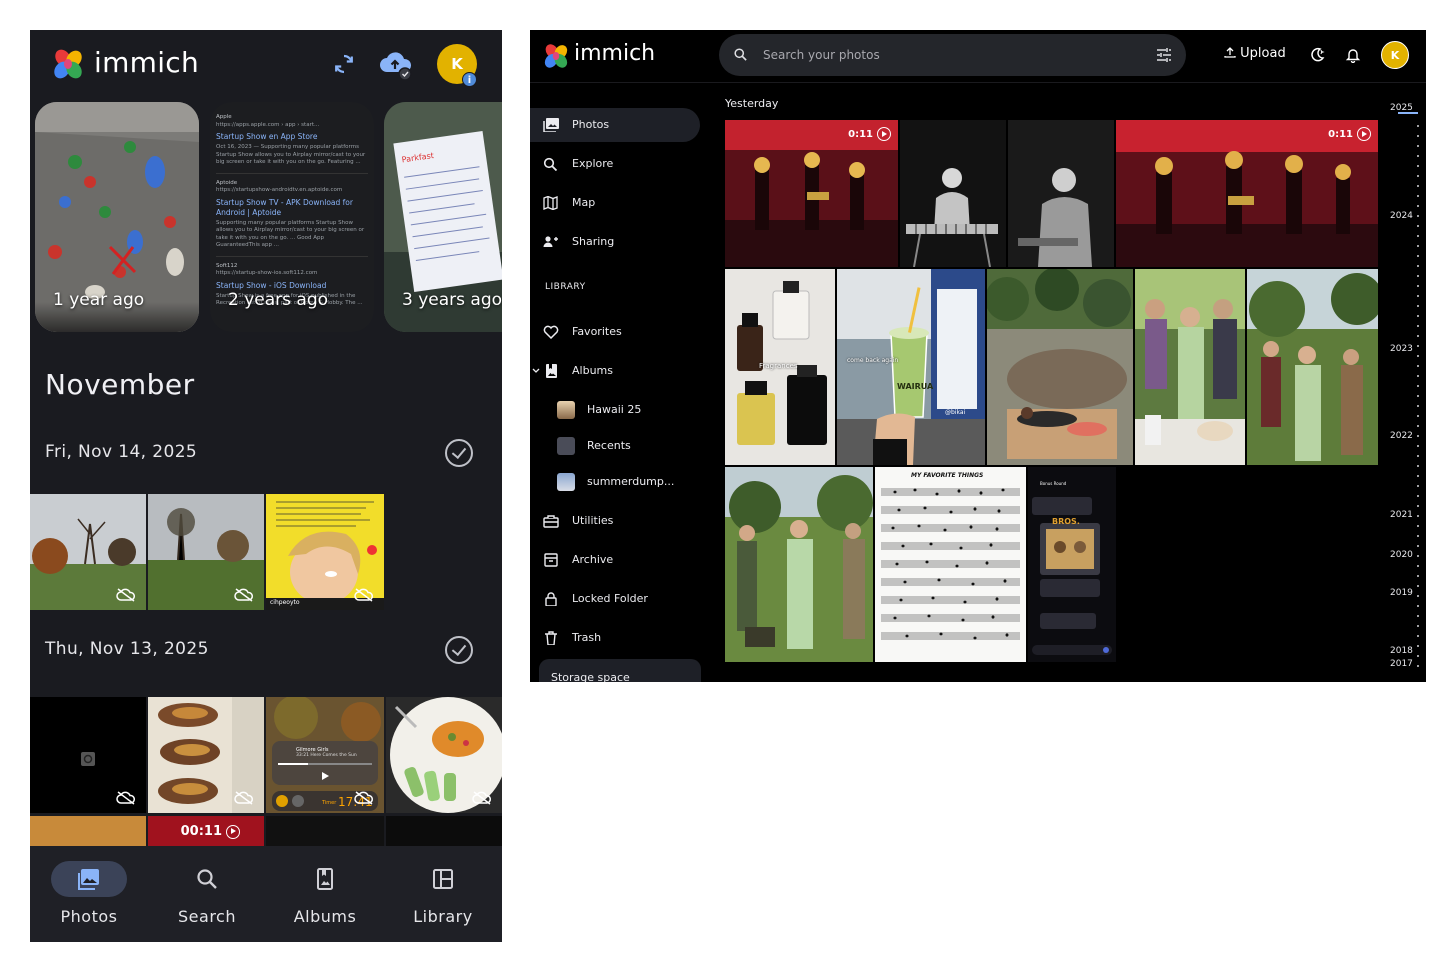  I want to click on photo-thumbnail: Fragrances, so click(780, 367).